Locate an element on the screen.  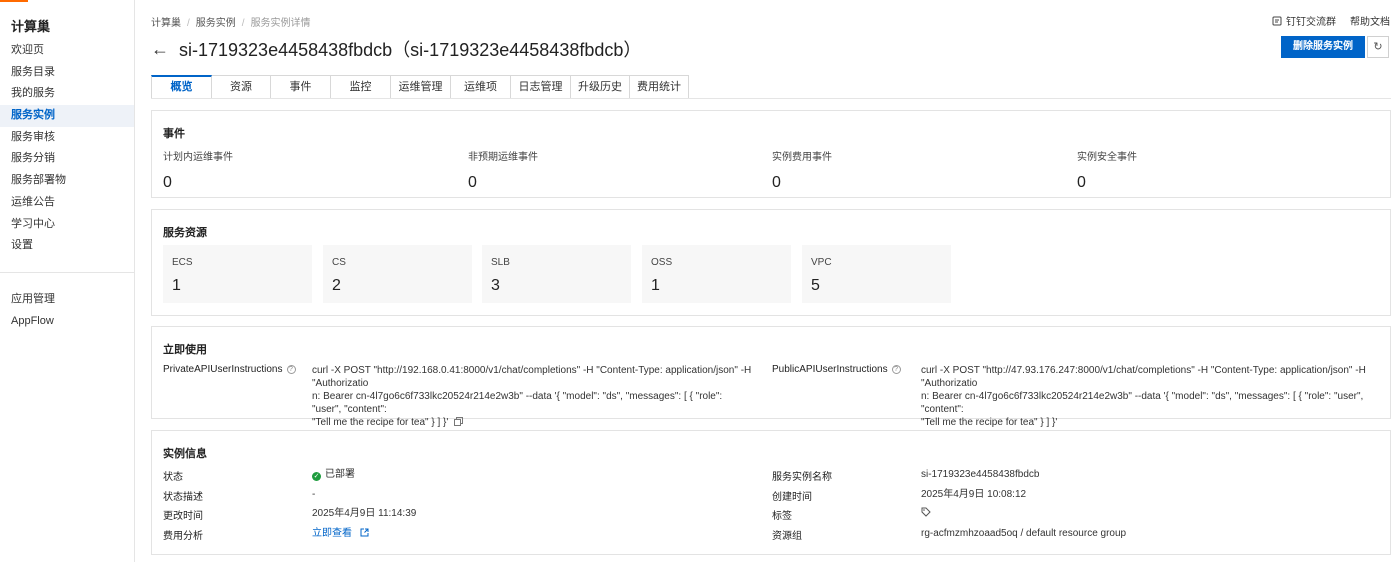
sidebar-item-service-catalog: 服务目录 is located at coordinates (67, 73).